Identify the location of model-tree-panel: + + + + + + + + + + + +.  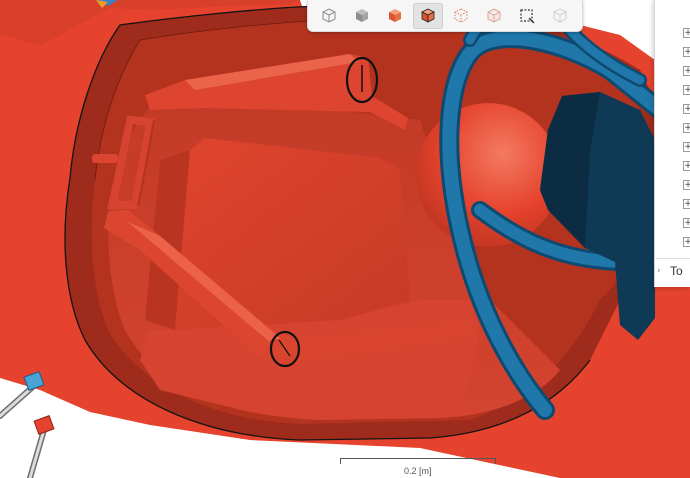
(672, 129).